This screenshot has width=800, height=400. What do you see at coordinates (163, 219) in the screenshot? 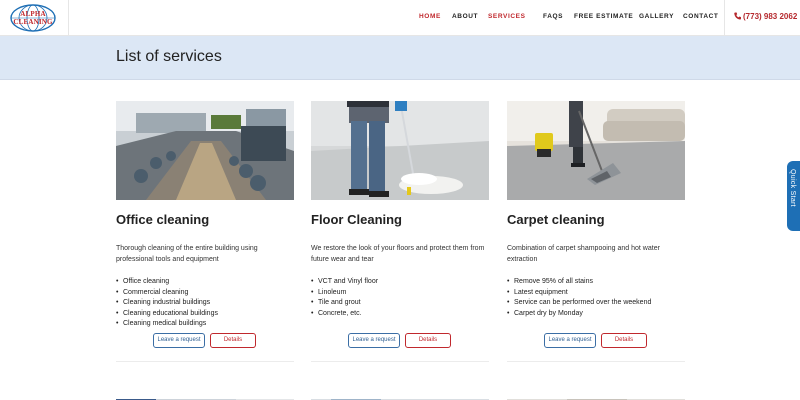
I see `service-title: Office cleaning` at bounding box center [163, 219].